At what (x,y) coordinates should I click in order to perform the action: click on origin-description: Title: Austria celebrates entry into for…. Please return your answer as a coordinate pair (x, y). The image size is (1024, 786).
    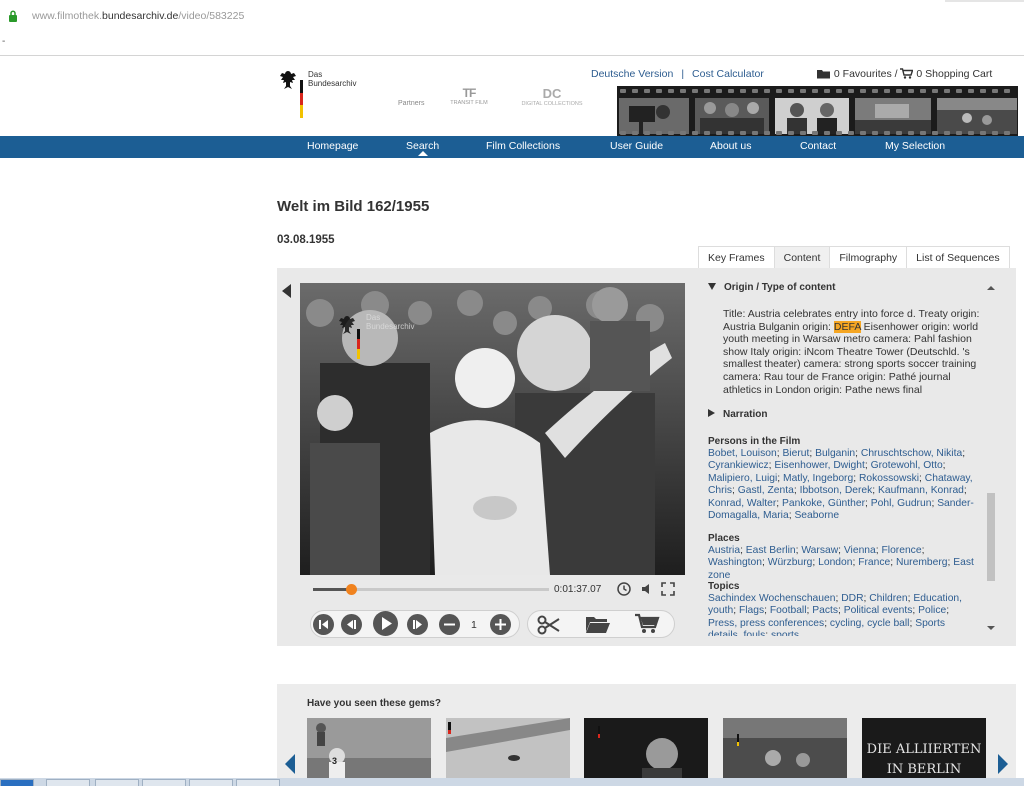
    Looking at the image, I should click on (855, 352).